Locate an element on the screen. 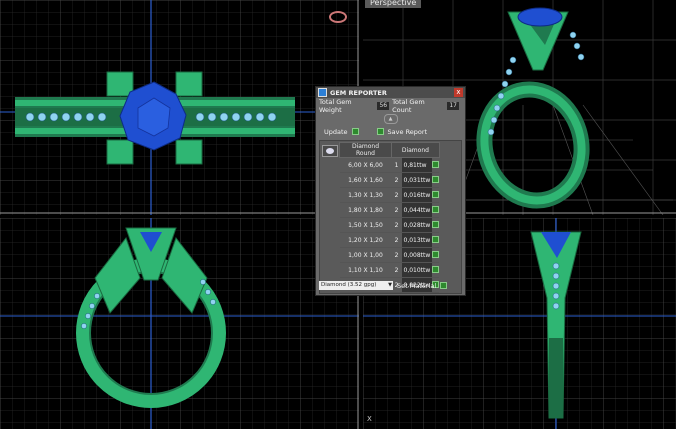 The image size is (676, 429). gem-count: 1 is located at coordinates (396, 165).